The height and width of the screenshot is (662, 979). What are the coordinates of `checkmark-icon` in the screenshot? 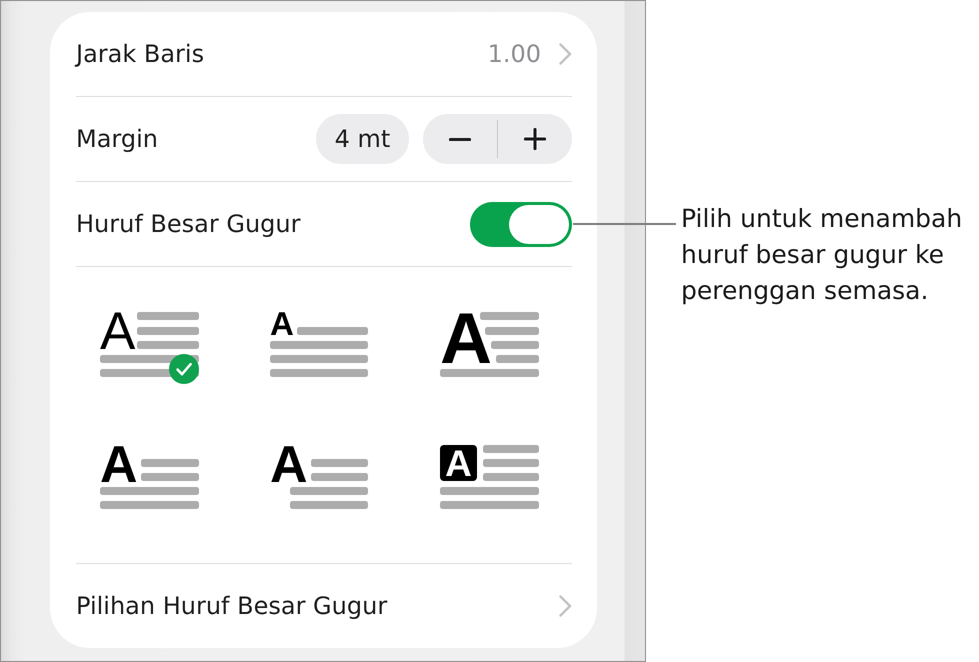 It's located at (184, 369).